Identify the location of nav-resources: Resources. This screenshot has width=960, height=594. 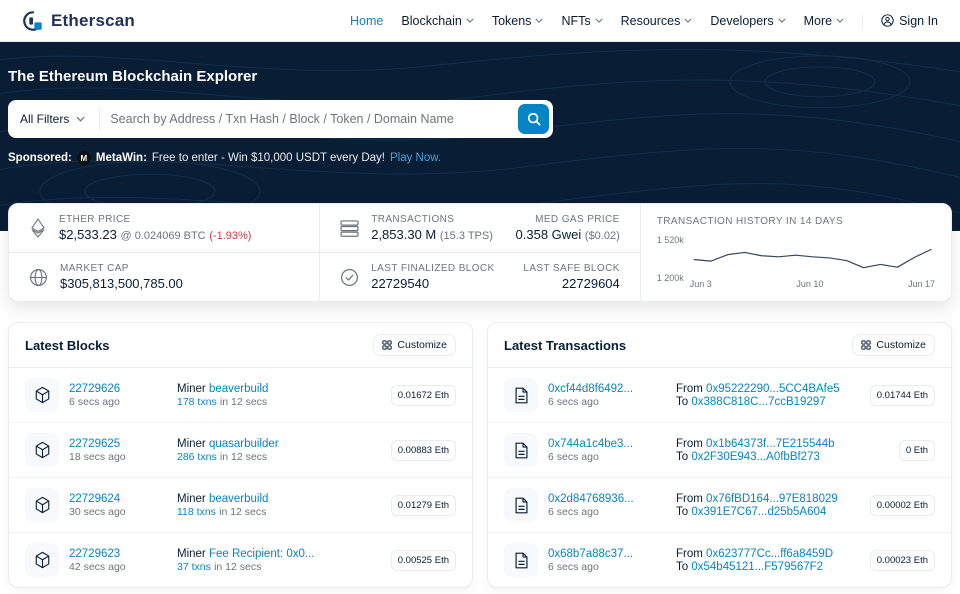
(657, 21).